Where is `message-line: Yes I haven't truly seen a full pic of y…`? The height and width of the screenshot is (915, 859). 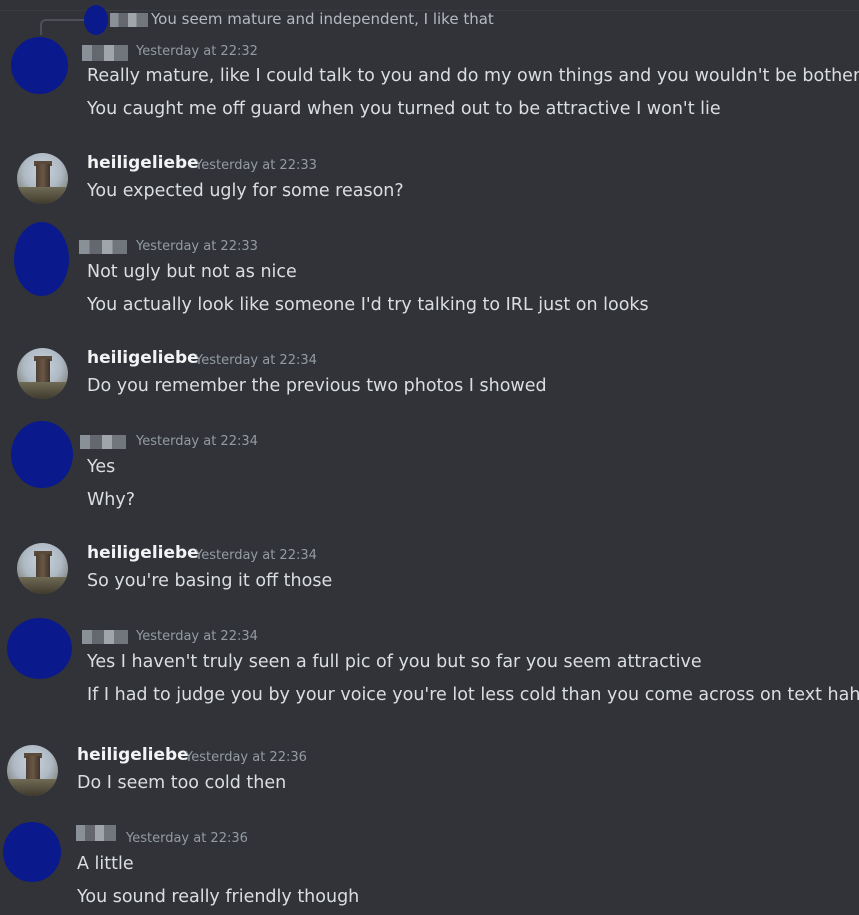 message-line: Yes I haven't truly seen a full pic of y… is located at coordinates (394, 662).